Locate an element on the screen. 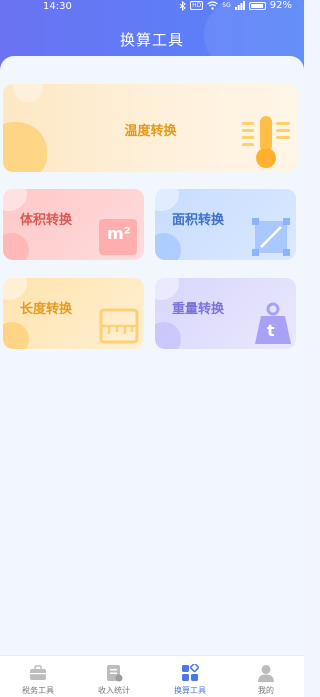 The height and width of the screenshot is (697, 320). person-icon is located at coordinates (266, 673).